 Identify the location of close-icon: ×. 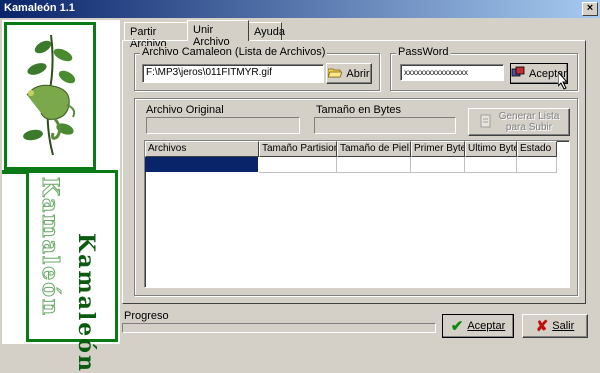
(590, 9).